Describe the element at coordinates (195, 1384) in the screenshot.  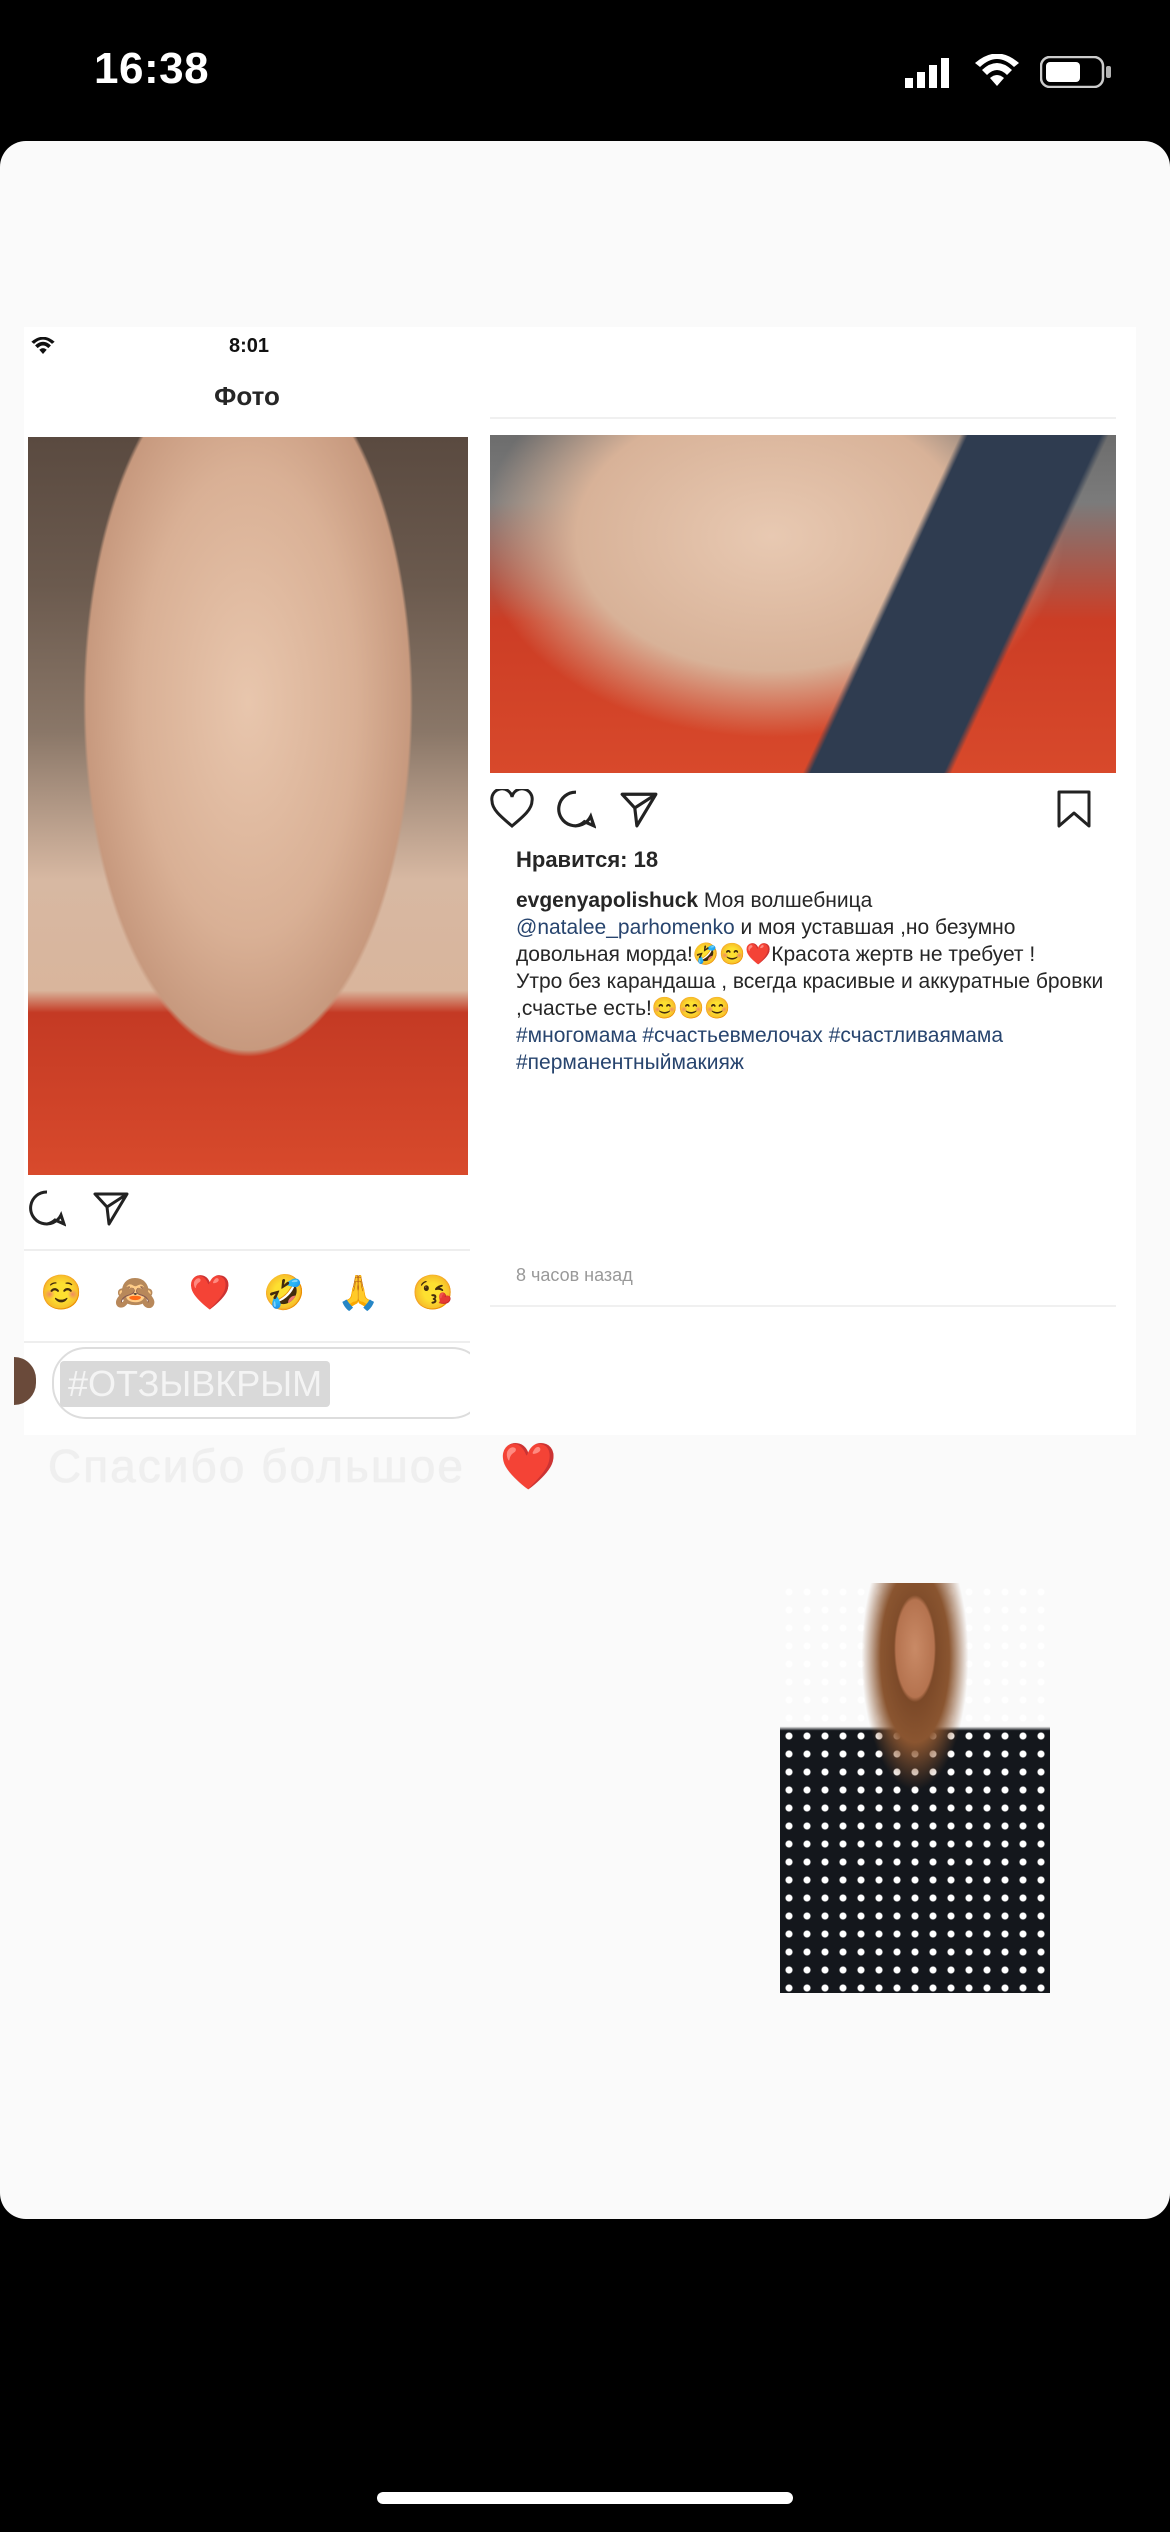
I see `hashtag-sticker: #ОТЗЫВКРЫМ` at that location.